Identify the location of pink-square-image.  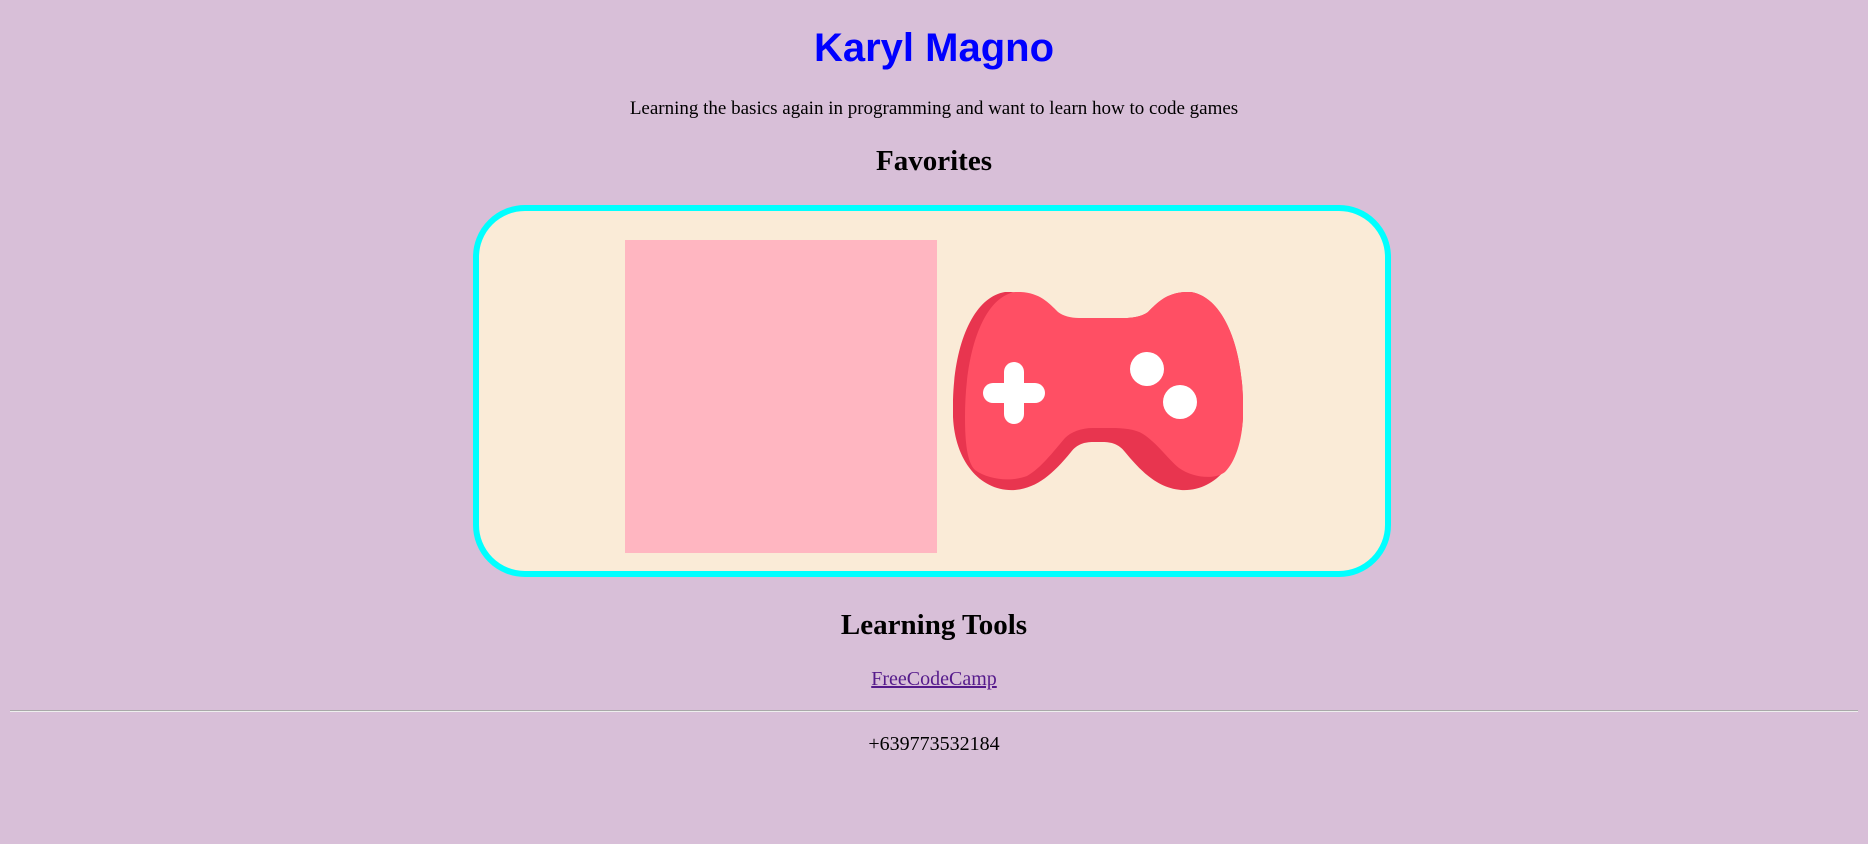
(781, 396).